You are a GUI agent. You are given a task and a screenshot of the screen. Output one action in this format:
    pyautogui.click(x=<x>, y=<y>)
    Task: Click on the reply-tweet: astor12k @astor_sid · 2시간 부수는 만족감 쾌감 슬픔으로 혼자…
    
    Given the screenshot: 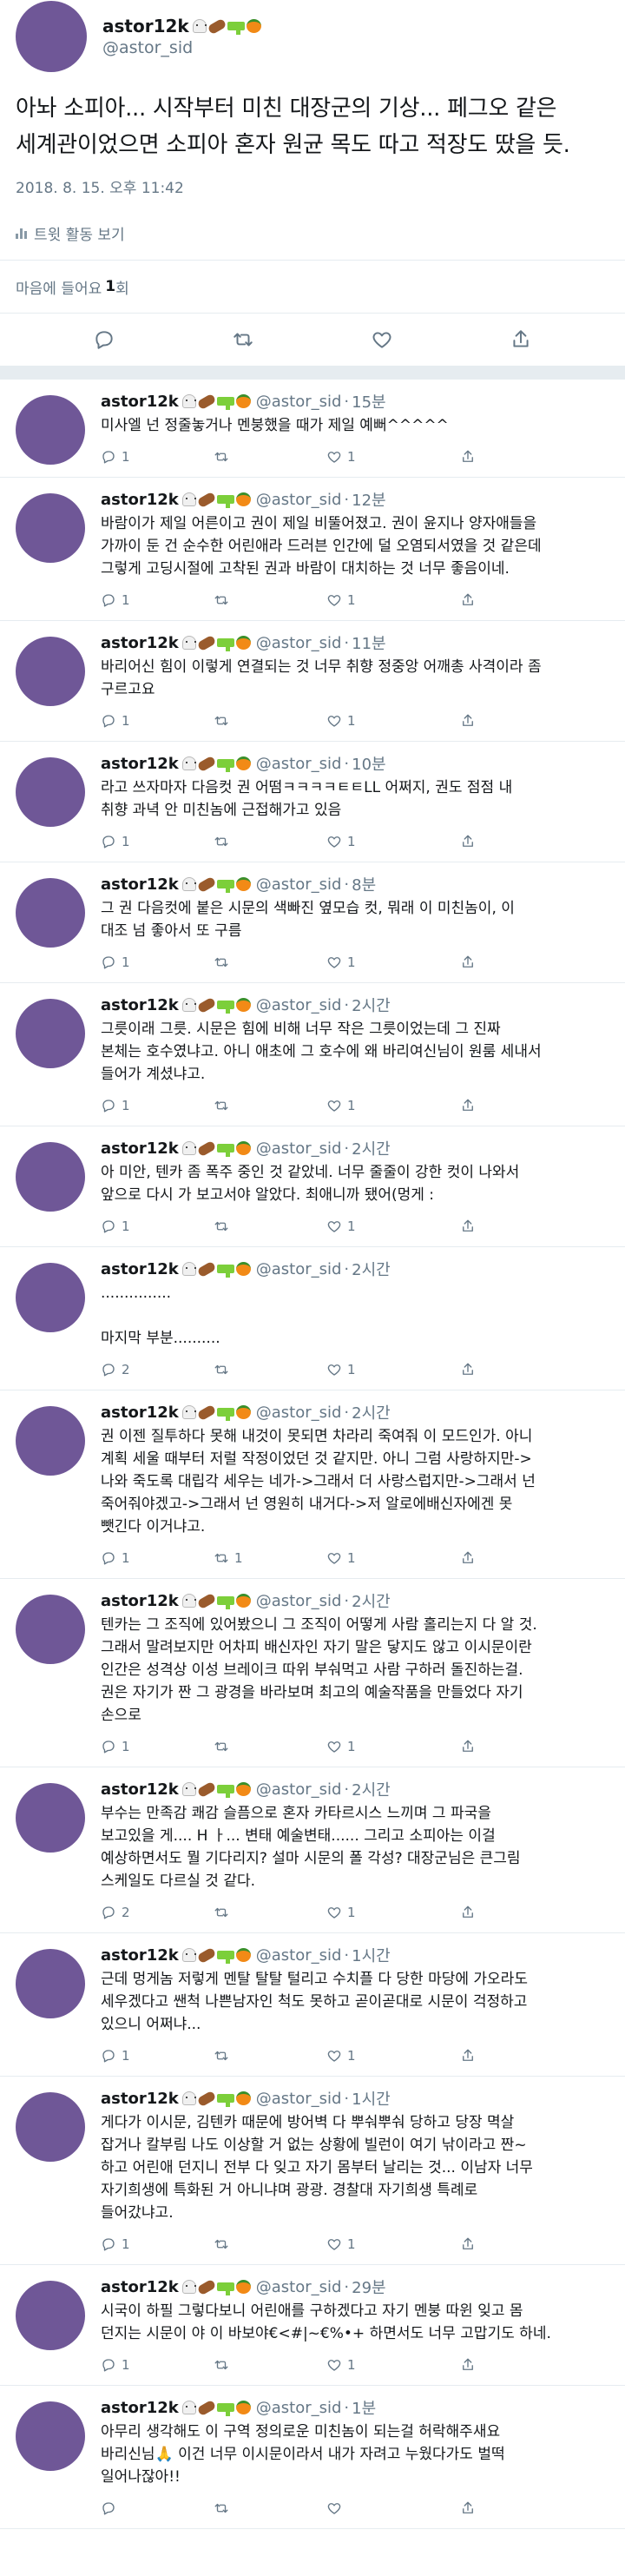 What is the action you would take?
    pyautogui.click(x=312, y=1850)
    